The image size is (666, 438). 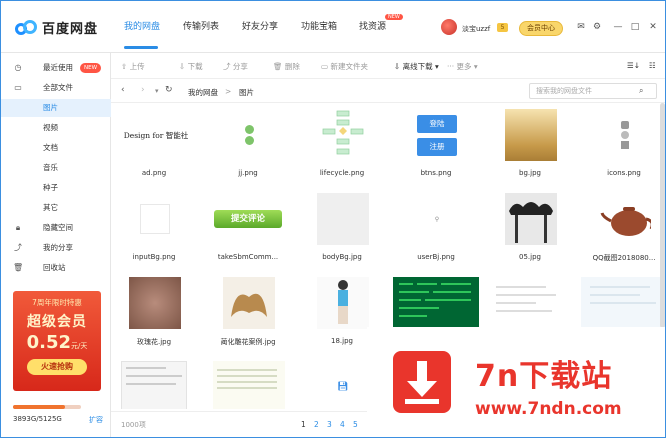 What do you see at coordinates (56, 68) in the screenshot?
I see `sidebar-item-recent: ◷ 最近使用 NEW` at bounding box center [56, 68].